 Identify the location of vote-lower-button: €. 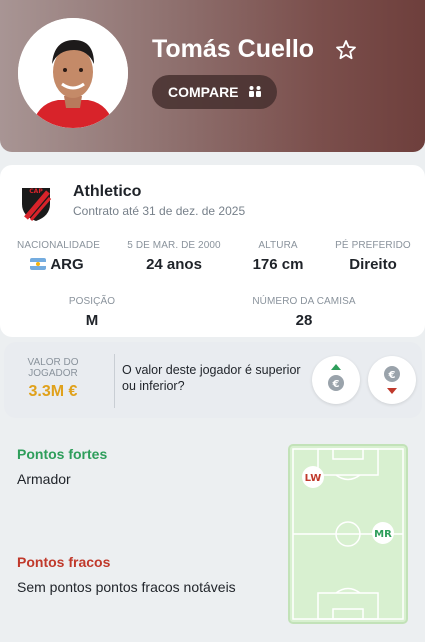
(392, 380).